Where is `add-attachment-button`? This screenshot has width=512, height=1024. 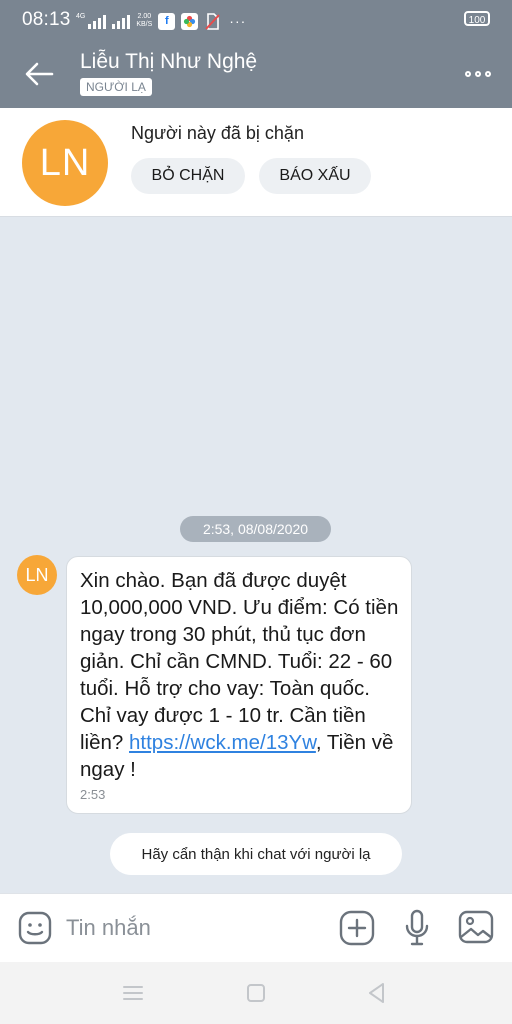 add-attachment-button is located at coordinates (357, 928).